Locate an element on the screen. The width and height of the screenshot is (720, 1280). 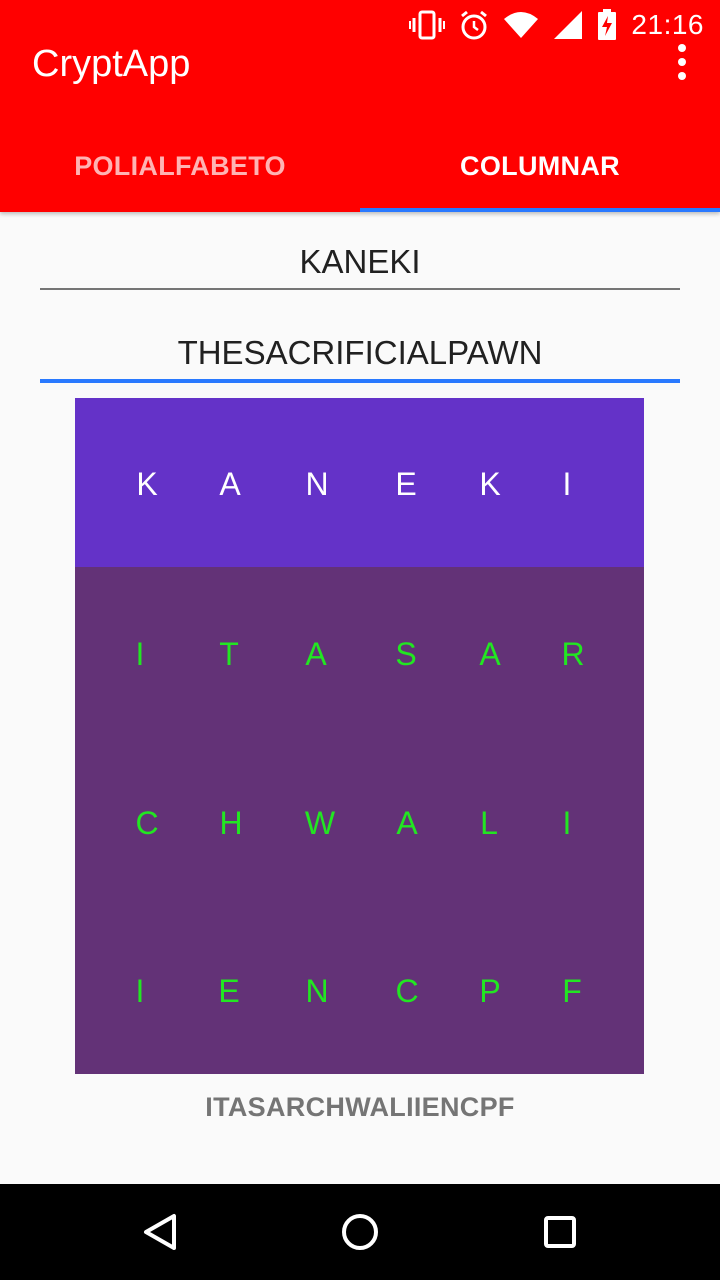
key-field-underline is located at coordinates (360, 289).